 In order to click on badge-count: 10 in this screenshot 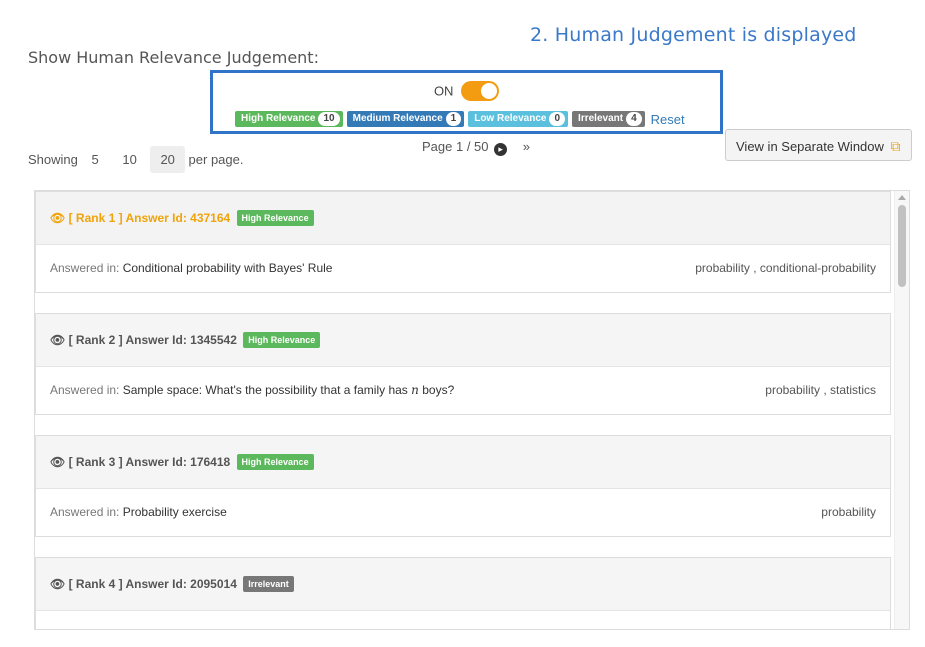, I will do `click(329, 119)`.